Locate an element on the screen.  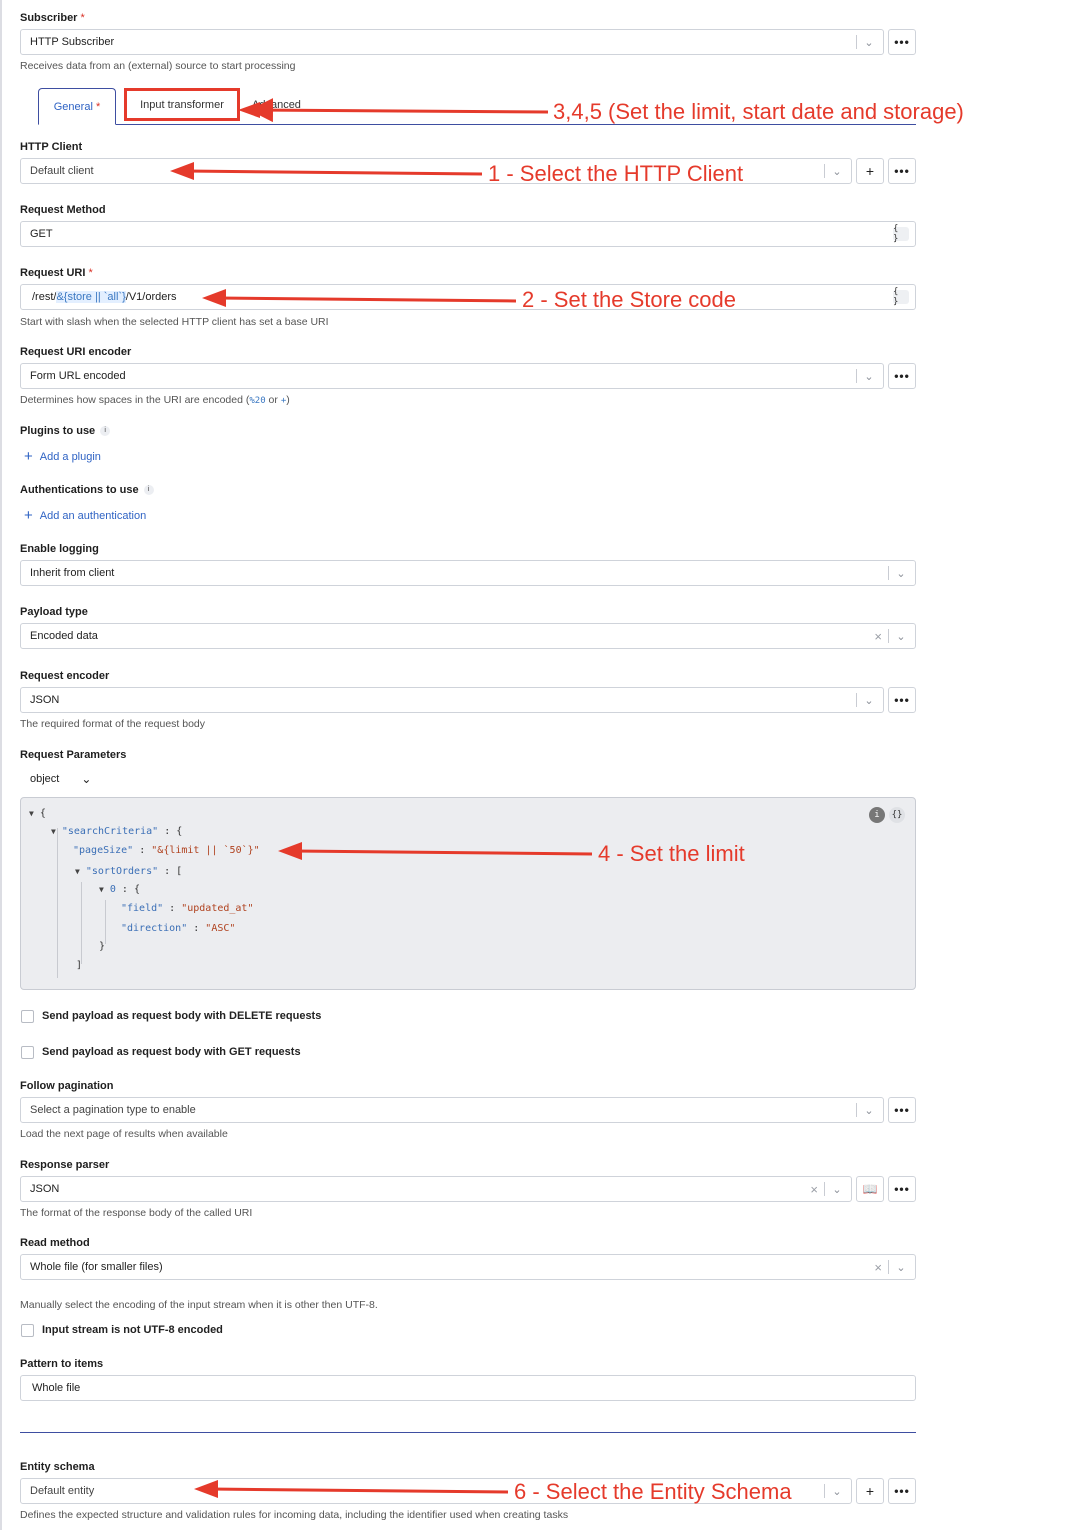
arrow-limit is located at coordinates (443, 852).